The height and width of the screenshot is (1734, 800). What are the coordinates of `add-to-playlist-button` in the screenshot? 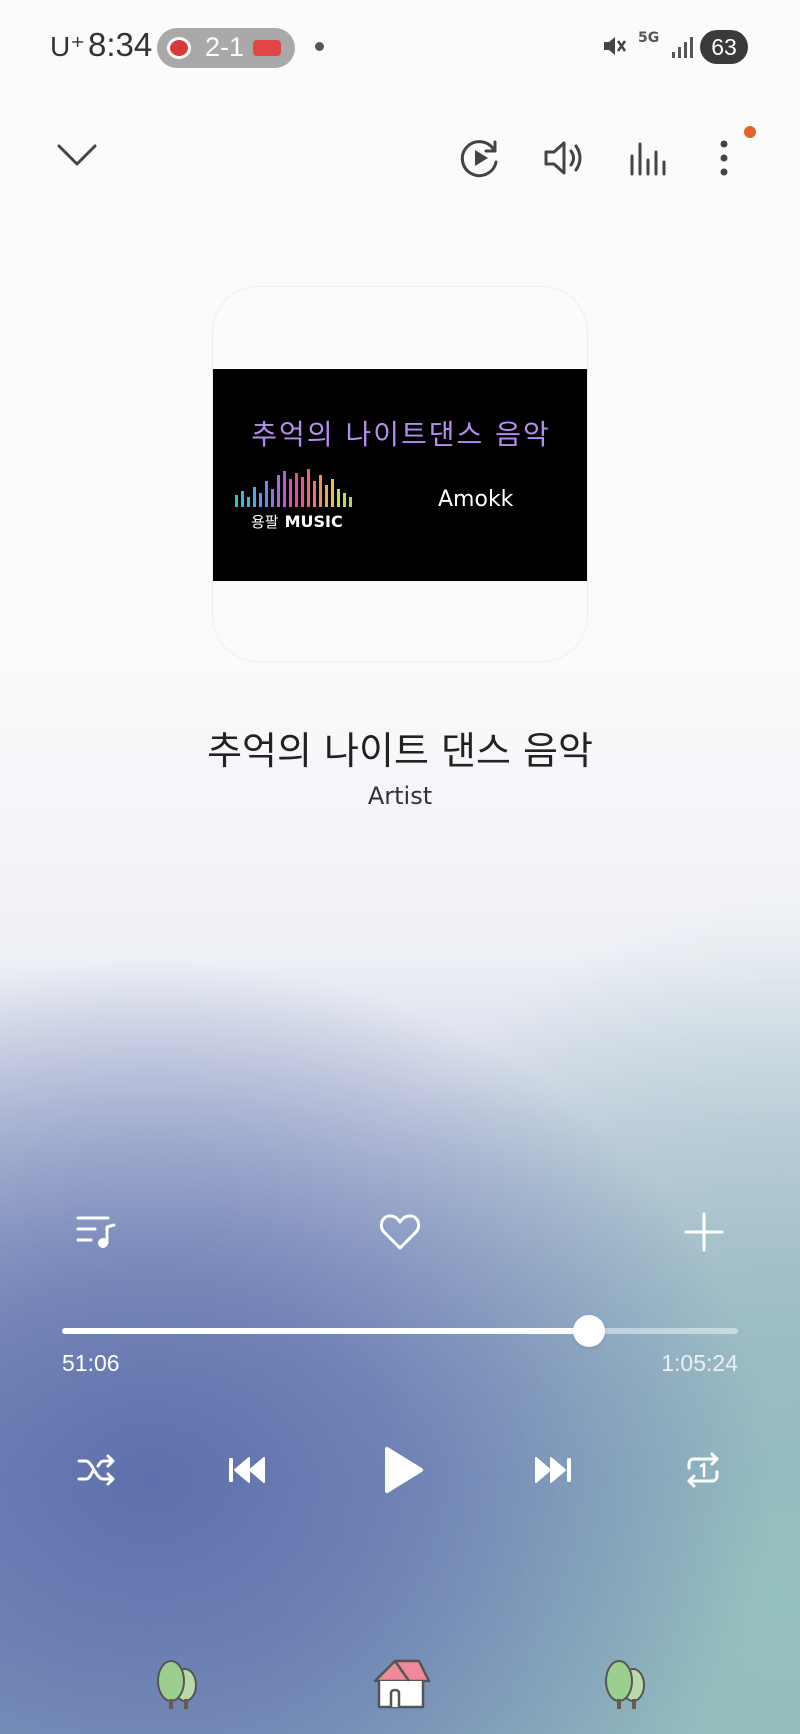 It's located at (704, 1232).